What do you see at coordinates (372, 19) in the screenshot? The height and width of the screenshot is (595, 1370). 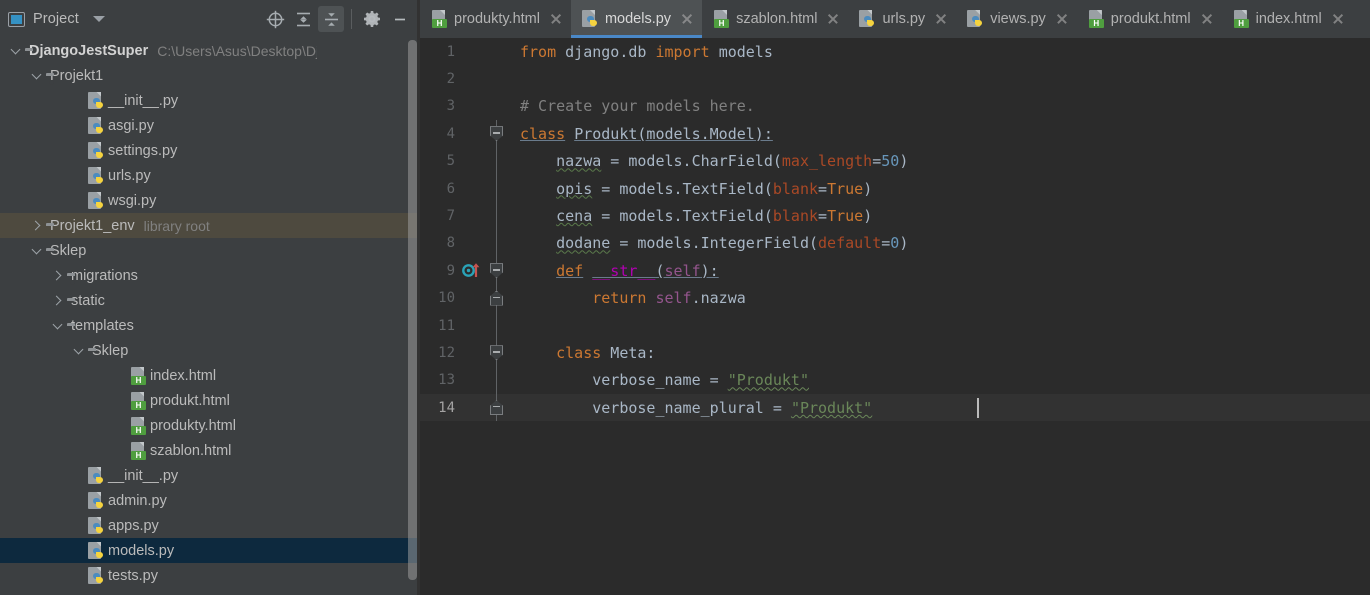 I see `gear-icon` at bounding box center [372, 19].